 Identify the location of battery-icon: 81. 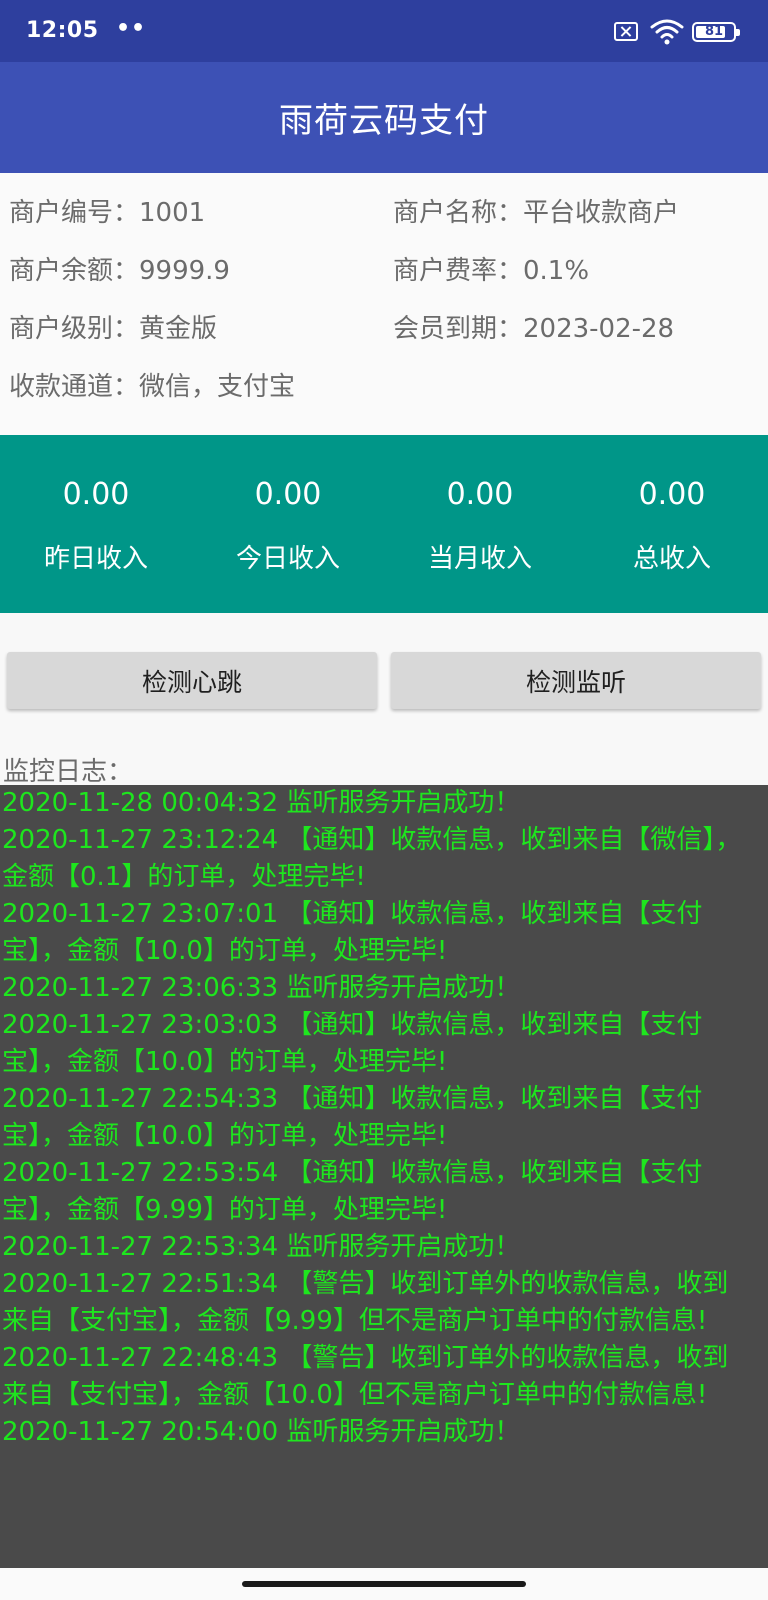
(716, 32).